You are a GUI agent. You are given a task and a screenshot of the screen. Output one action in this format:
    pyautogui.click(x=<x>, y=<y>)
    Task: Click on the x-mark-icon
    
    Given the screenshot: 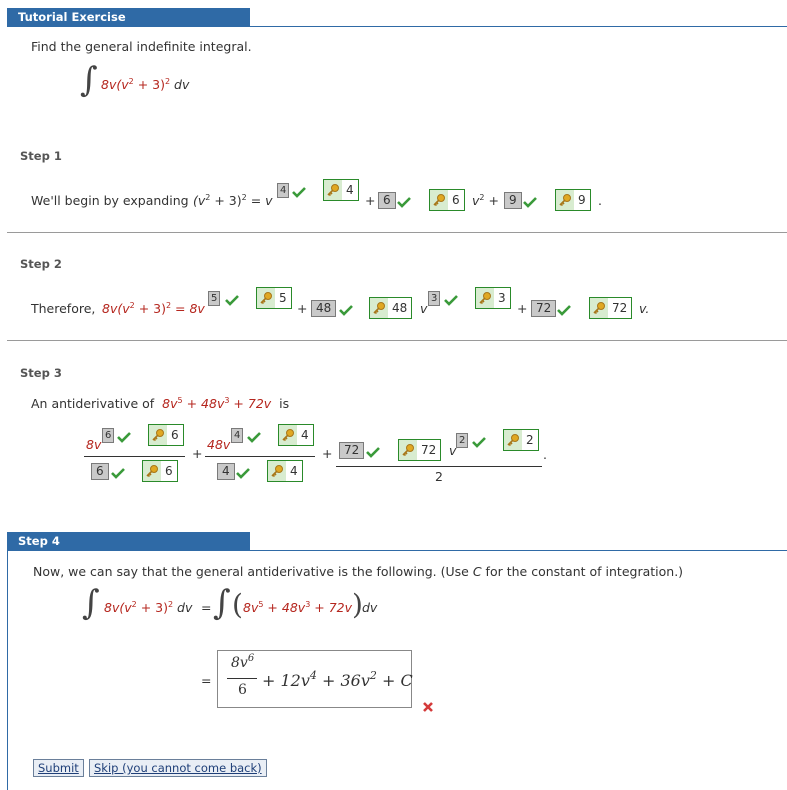 What is the action you would take?
    pyautogui.click(x=428, y=707)
    